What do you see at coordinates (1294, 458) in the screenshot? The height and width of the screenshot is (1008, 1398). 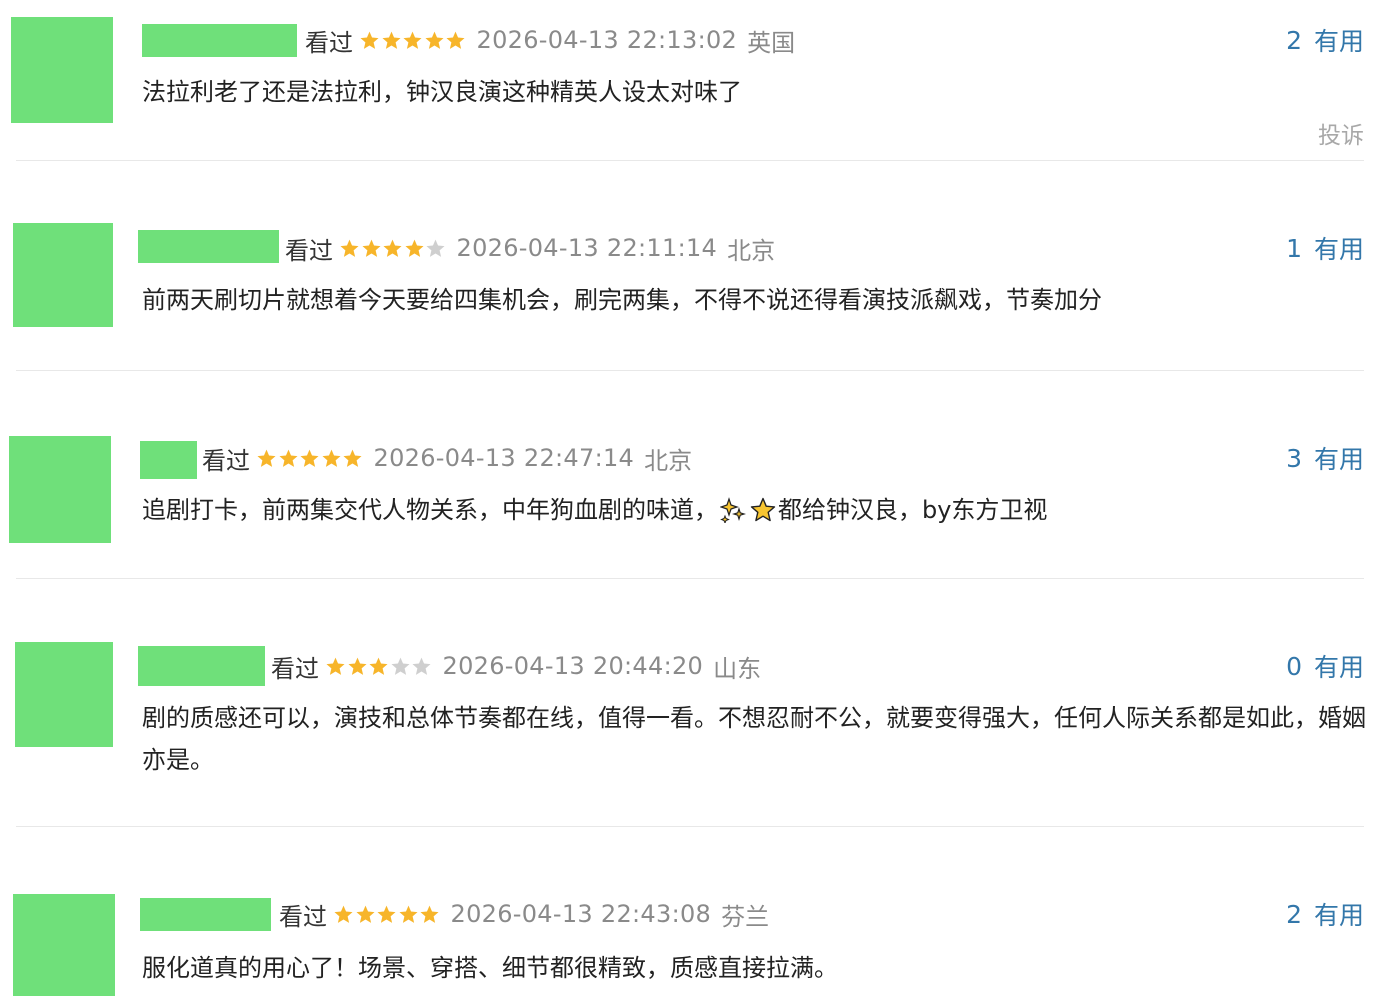 I see `useful-count: 3` at bounding box center [1294, 458].